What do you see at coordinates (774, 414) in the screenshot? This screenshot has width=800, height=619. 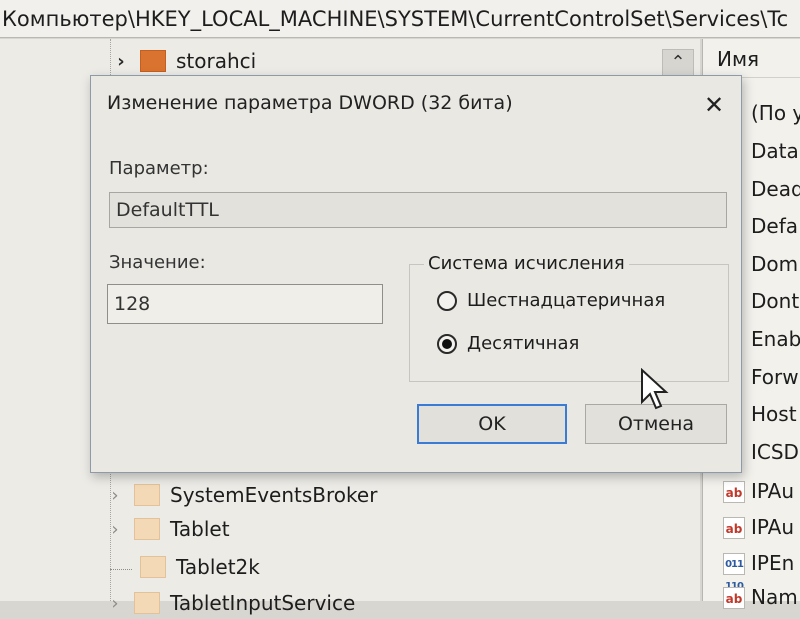 I see `value-row: Host` at bounding box center [774, 414].